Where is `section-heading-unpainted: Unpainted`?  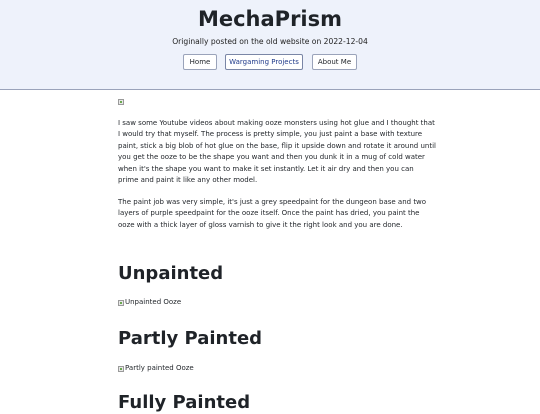
section-heading-unpainted: Unpainted is located at coordinates (171, 273).